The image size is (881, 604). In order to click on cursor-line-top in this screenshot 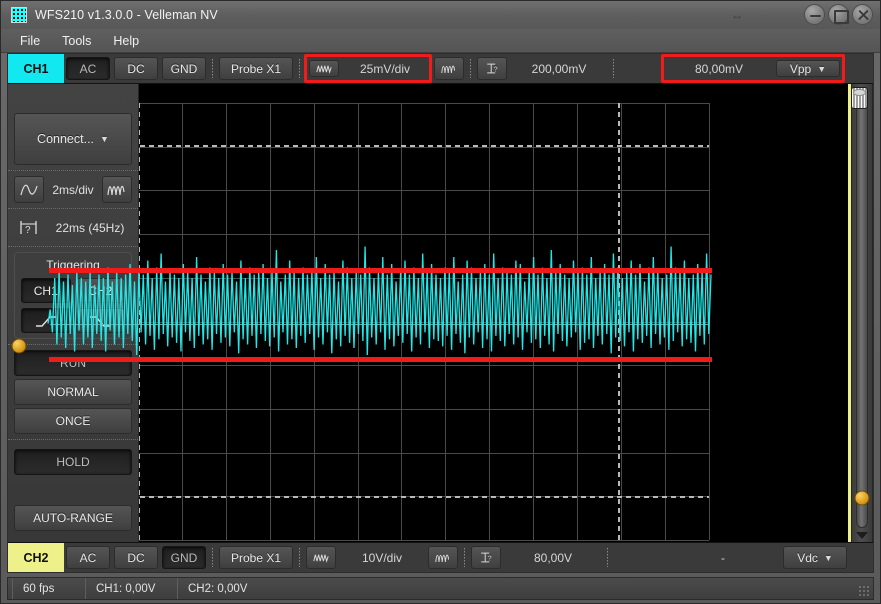, I will do `click(380, 270)`.